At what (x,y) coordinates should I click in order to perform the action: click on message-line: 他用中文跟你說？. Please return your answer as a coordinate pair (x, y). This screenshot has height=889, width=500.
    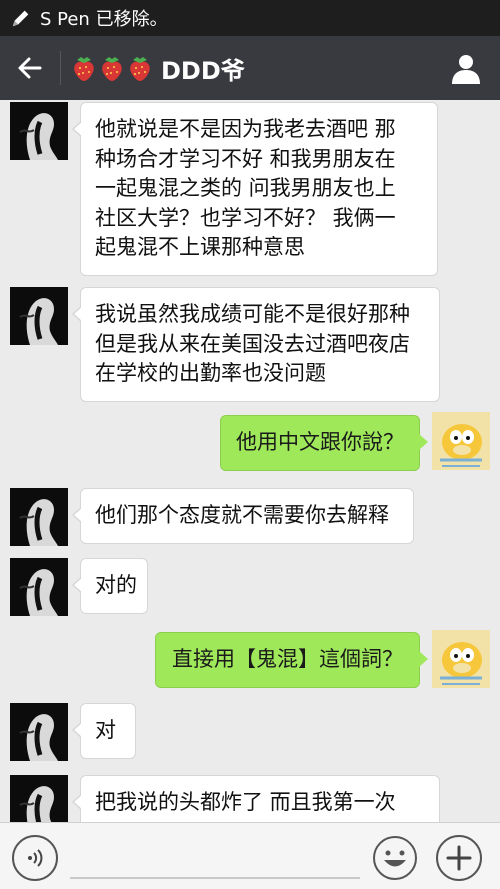
    Looking at the image, I should click on (320, 442).